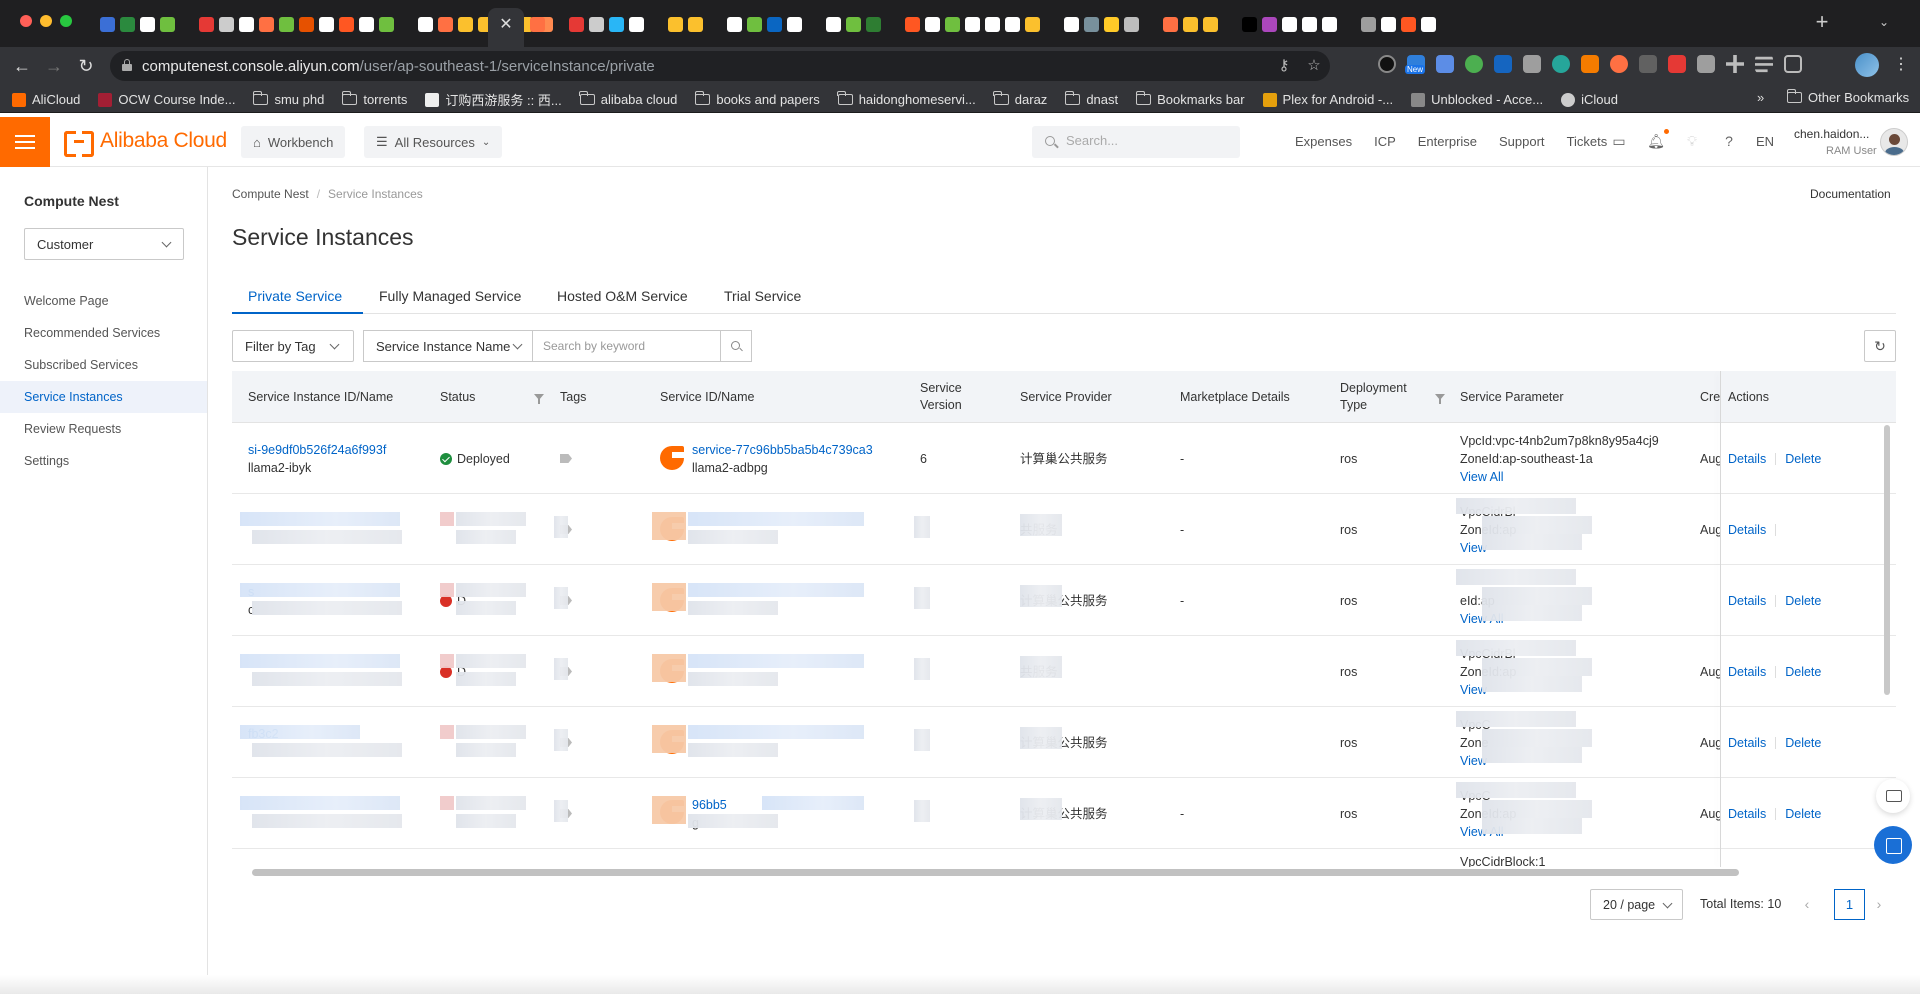  What do you see at coordinates (1880, 346) in the screenshot?
I see `refresh-button: ↻` at bounding box center [1880, 346].